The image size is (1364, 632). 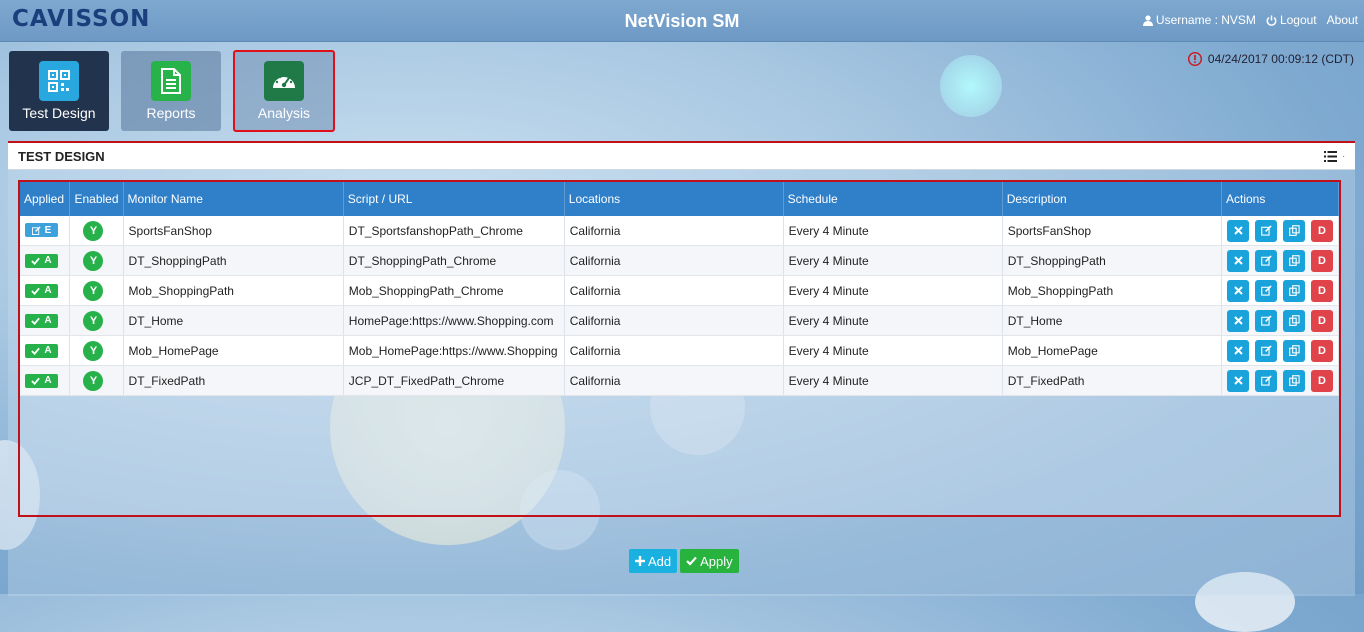 I want to click on column-header: Script / URL, so click(x=454, y=199).